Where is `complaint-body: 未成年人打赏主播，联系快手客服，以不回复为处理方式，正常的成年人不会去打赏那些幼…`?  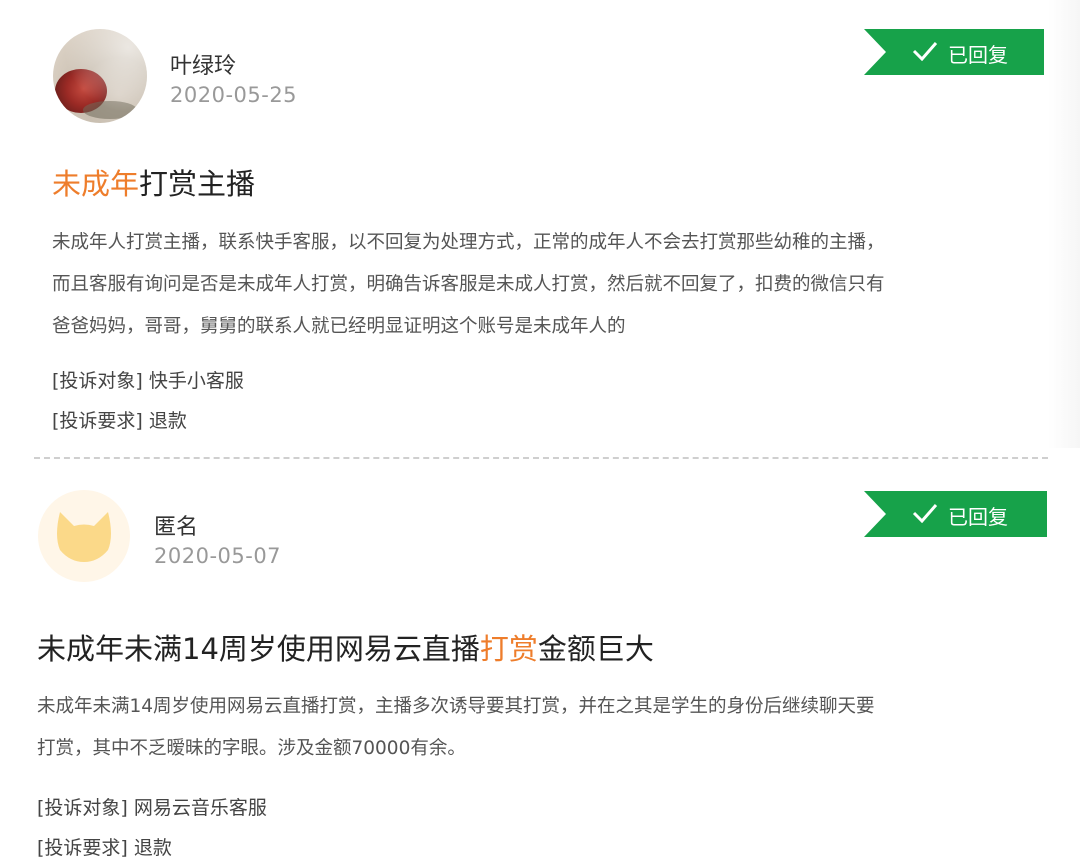 complaint-body: 未成年人打赏主播，联系快手客服，以不回复为处理方式，正常的成年人不会去打赏那些幼… is located at coordinates (468, 285).